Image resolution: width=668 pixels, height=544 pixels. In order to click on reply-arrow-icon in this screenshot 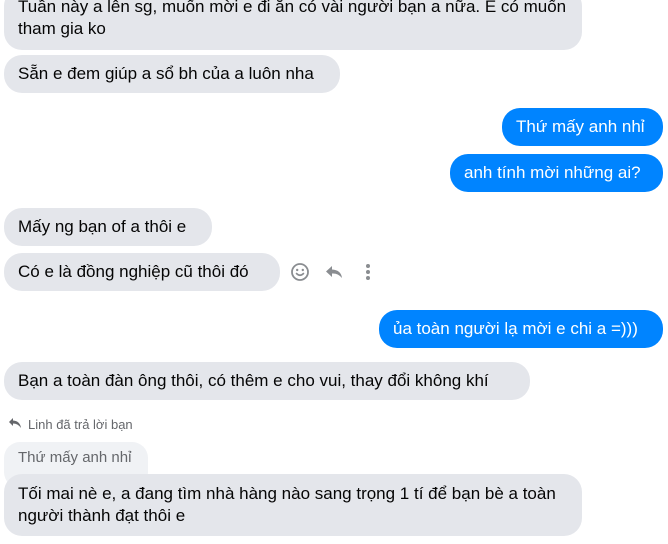, I will do `click(15, 424)`.